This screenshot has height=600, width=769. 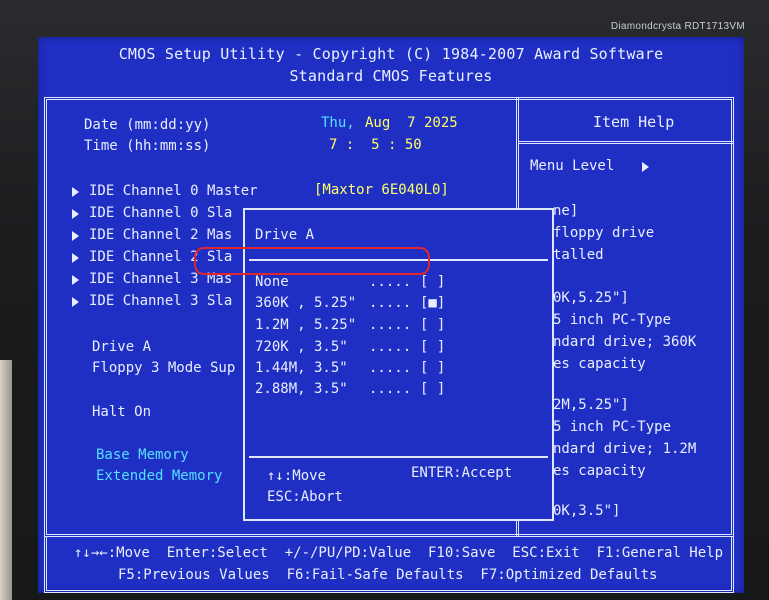 I want to click on popup-abort-hint: ESC:Abort, so click(x=305, y=497).